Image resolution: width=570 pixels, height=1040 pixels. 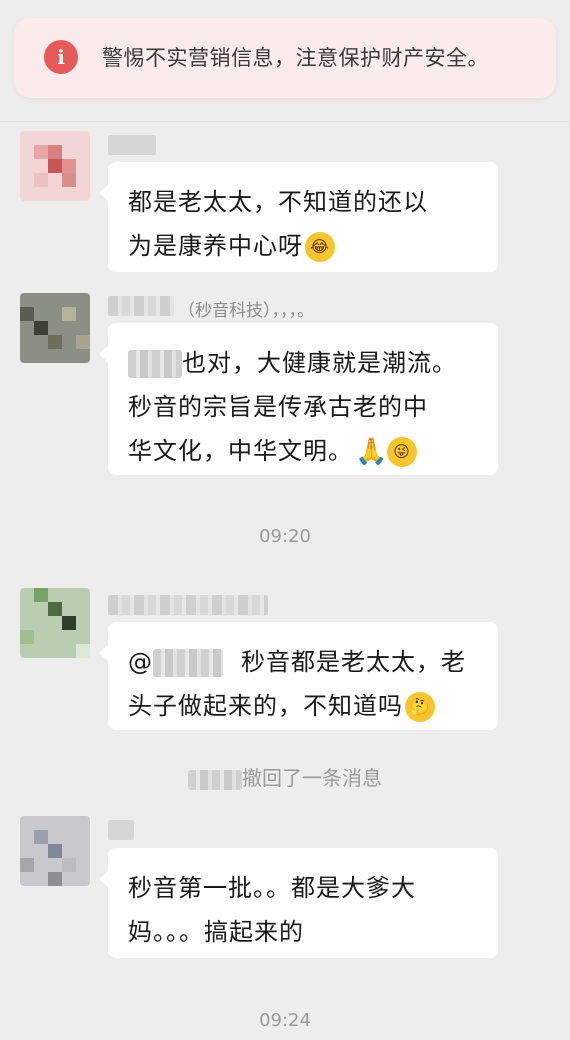 I want to click on message-line: 华文化，中华文明。, so click(x=240, y=451).